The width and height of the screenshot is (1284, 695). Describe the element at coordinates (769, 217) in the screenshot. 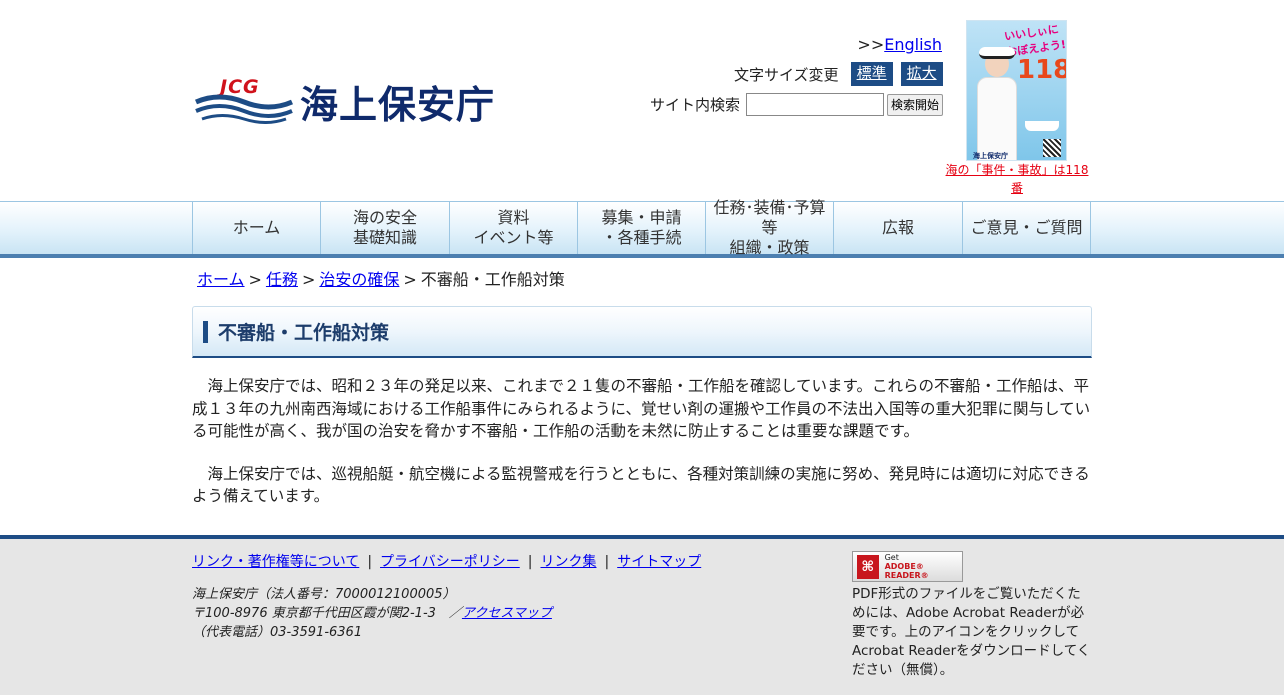

I see `nav-item-line1: 任務･装備･予算等` at that location.